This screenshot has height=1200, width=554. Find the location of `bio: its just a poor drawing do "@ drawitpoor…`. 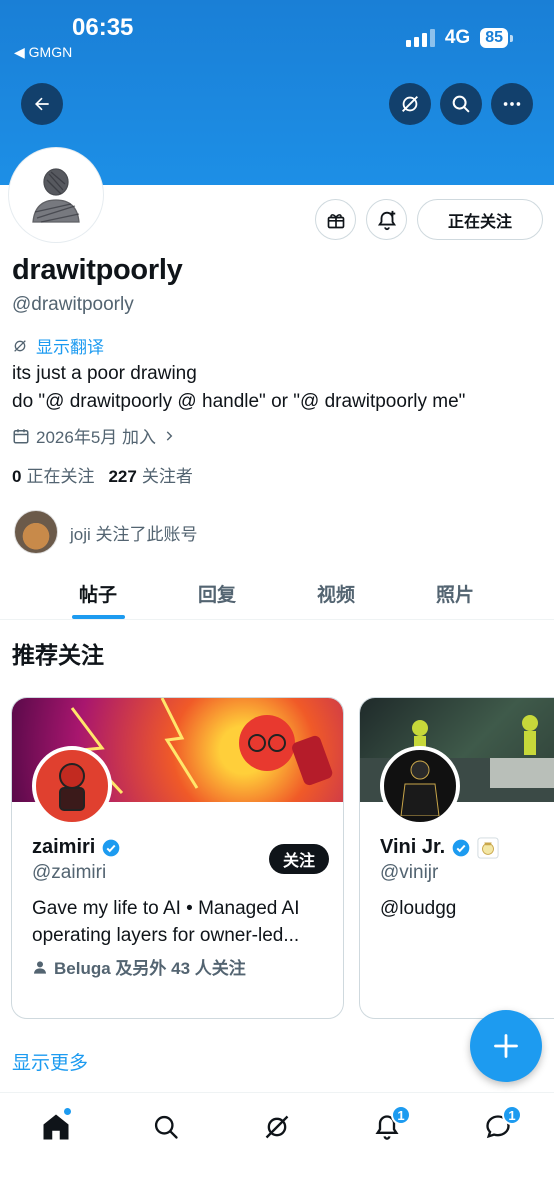

bio: its just a poor drawing do "@ drawitpoor… is located at coordinates (238, 388).